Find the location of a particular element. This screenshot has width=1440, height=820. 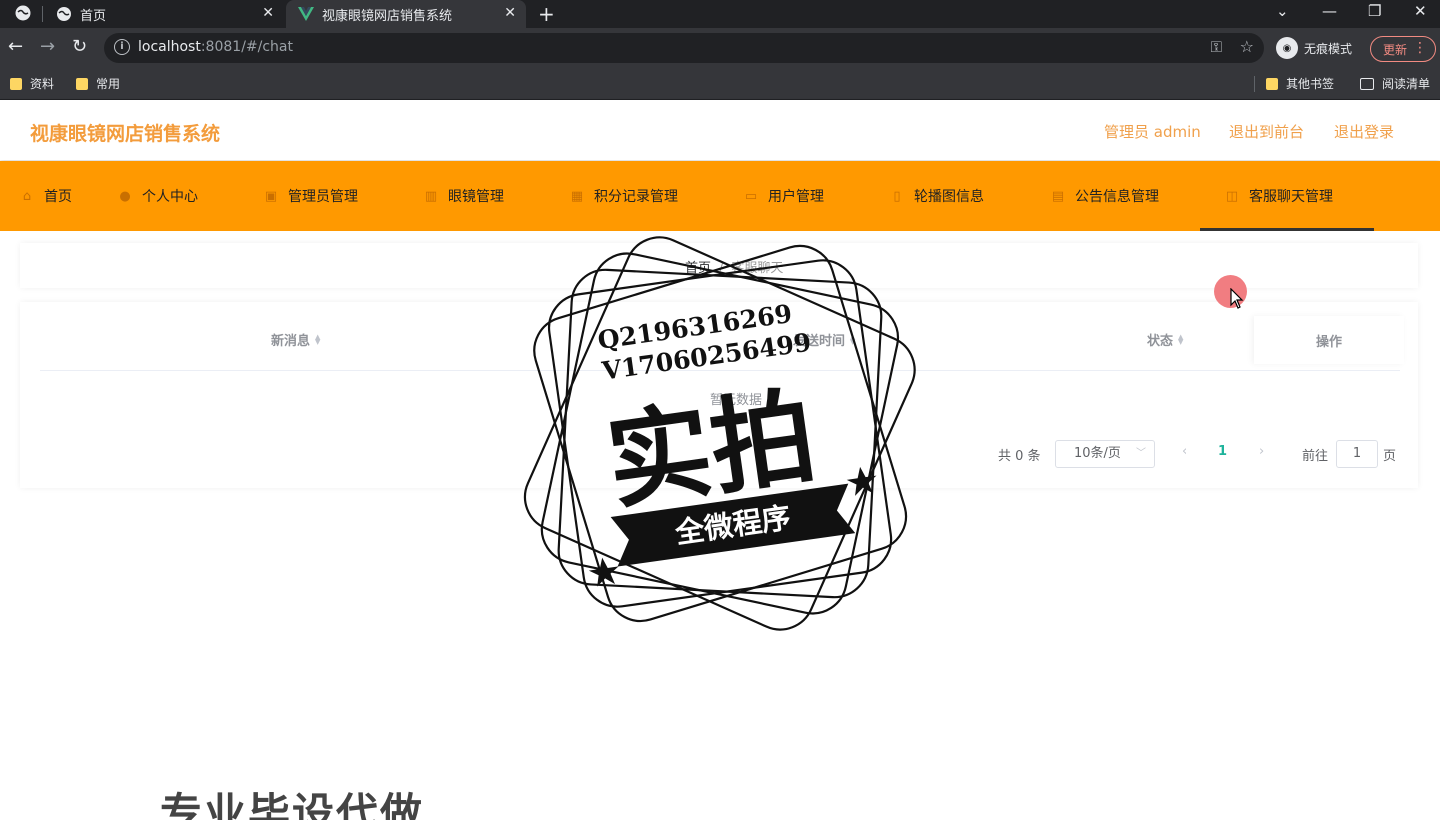

nav-item-carousel: ▯ 轮播图信息 is located at coordinates (937, 196).